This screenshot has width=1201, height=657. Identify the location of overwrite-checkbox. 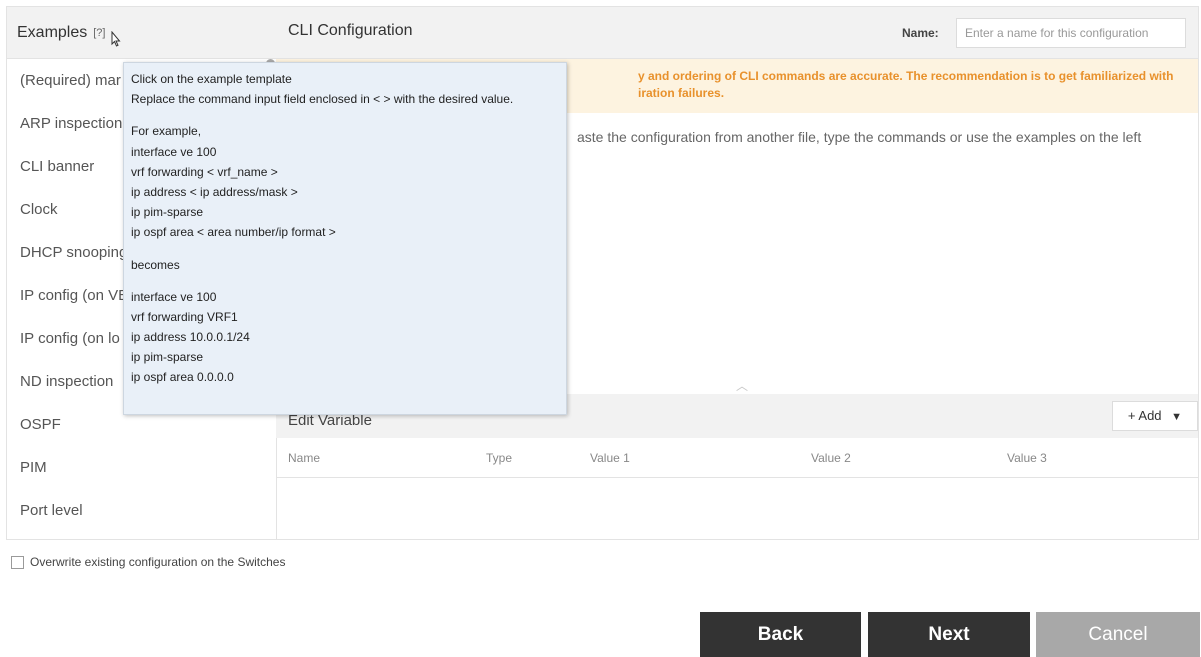
(17, 562).